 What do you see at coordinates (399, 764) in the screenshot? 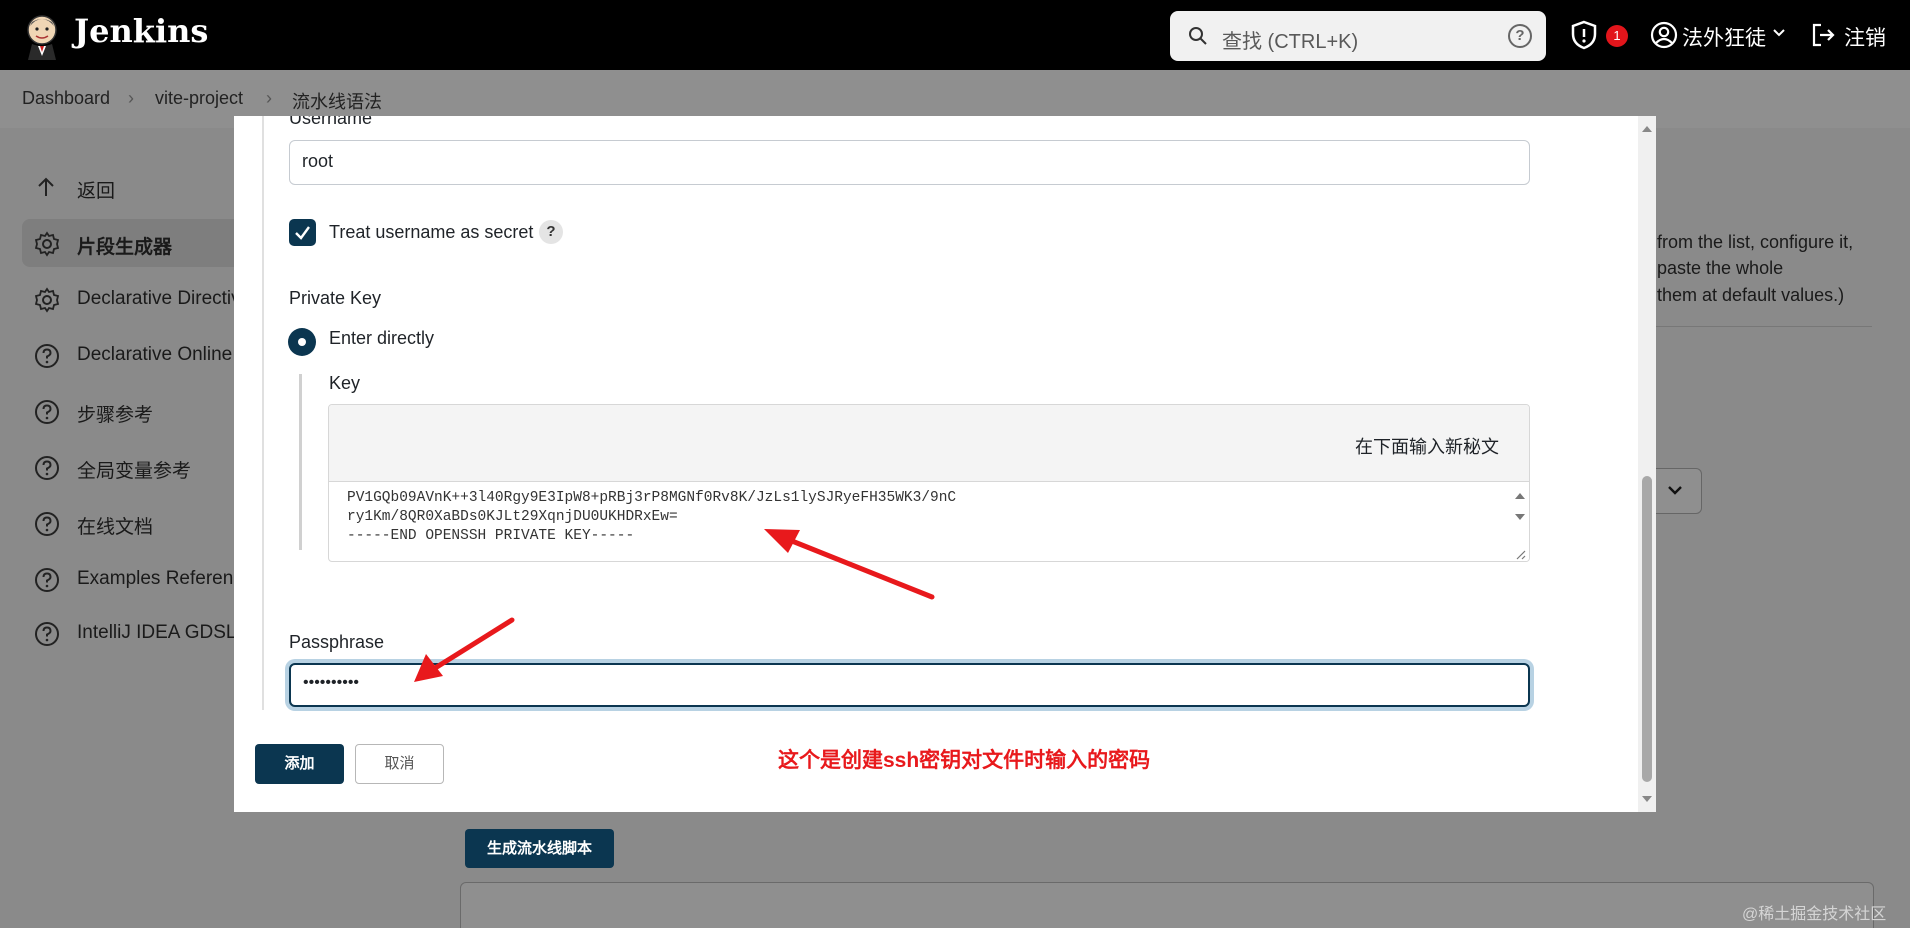
I see `cancel-button: 取消` at bounding box center [399, 764].